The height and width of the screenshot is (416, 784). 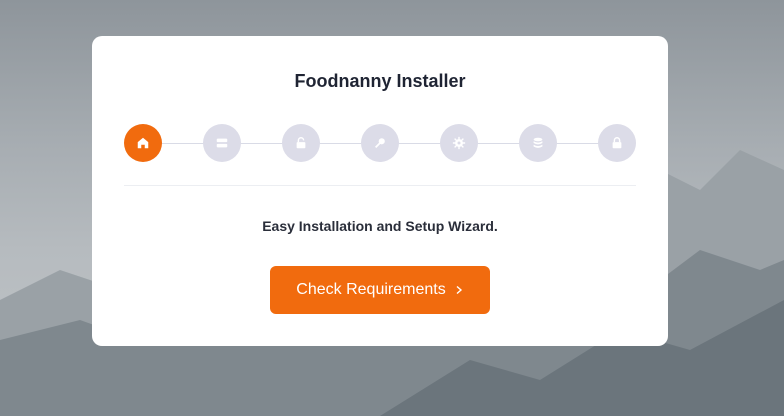 I want to click on step-key, so click(x=380, y=143).